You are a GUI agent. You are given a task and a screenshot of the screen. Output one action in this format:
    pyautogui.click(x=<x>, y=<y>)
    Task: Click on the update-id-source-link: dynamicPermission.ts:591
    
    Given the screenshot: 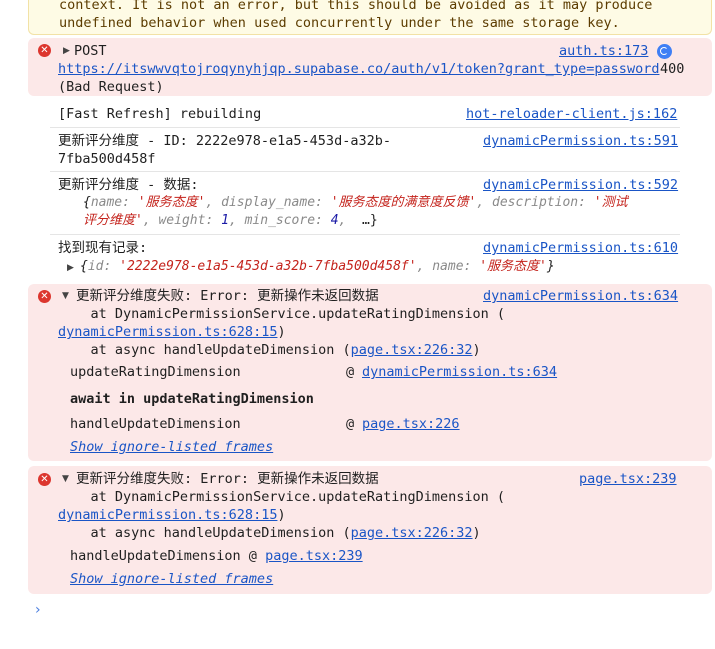 What is the action you would take?
    pyautogui.click(x=580, y=141)
    